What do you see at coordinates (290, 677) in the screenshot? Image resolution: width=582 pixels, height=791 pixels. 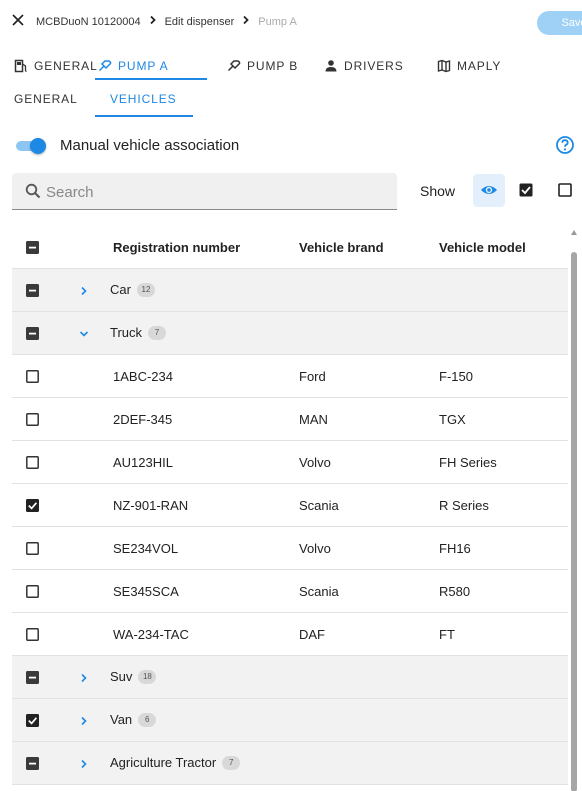 I see `group-row: Suv 18` at bounding box center [290, 677].